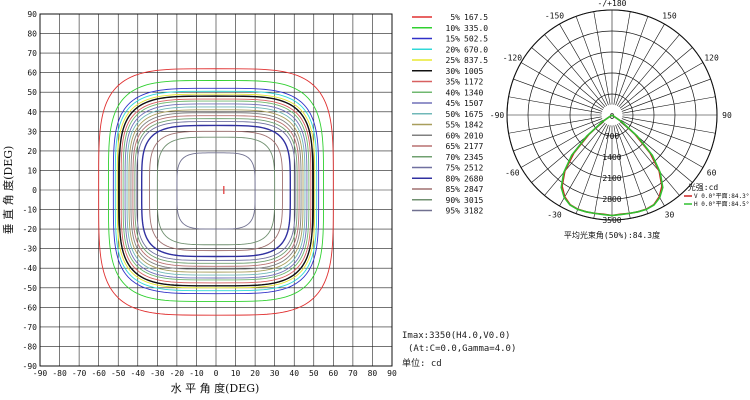  Describe the element at coordinates (611, 157) in the screenshot. I see `polar-ring-label: 1400` at that location.